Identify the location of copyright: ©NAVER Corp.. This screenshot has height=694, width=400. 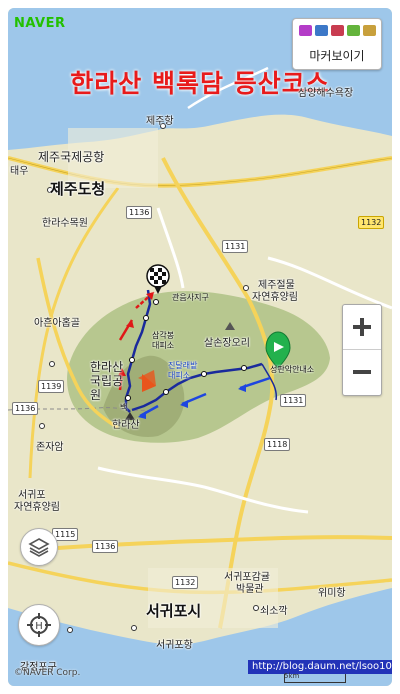
(47, 673).